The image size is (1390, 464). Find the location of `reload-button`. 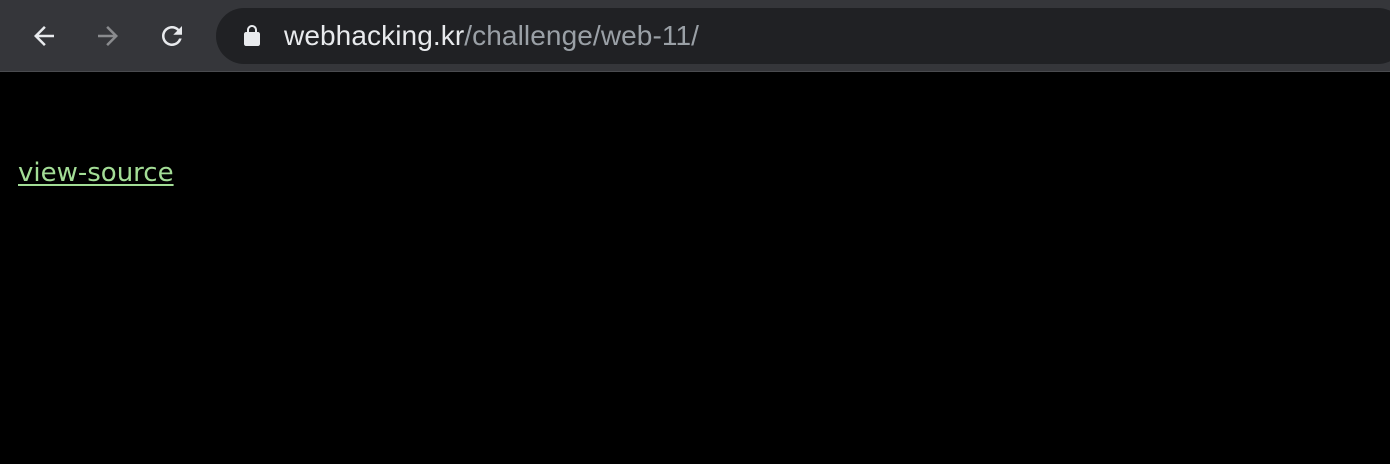

reload-button is located at coordinates (172, 36).